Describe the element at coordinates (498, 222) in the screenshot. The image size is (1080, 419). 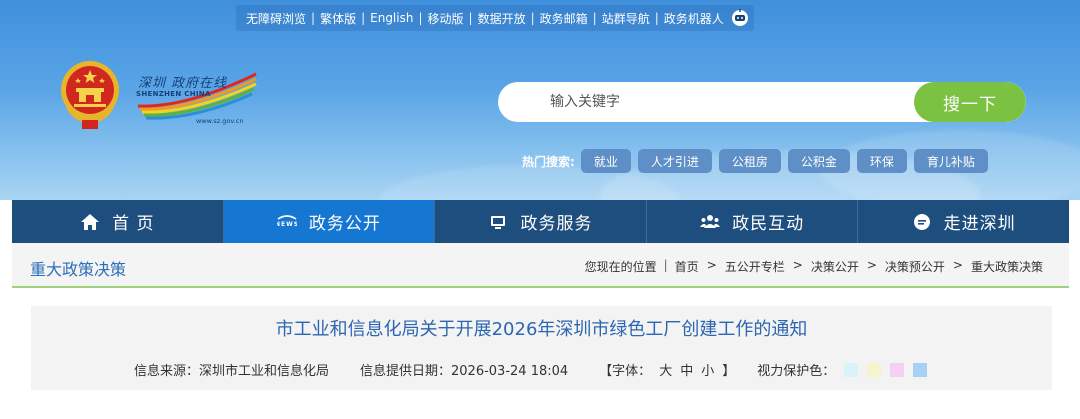
I see `monitor-icon` at that location.